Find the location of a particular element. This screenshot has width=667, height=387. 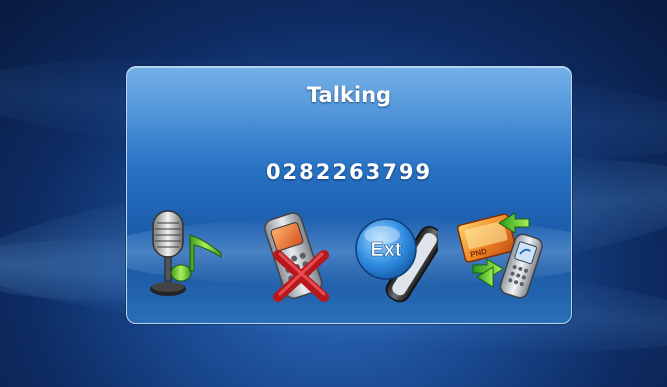

phone-cancel-icon is located at coordinates (296, 257).